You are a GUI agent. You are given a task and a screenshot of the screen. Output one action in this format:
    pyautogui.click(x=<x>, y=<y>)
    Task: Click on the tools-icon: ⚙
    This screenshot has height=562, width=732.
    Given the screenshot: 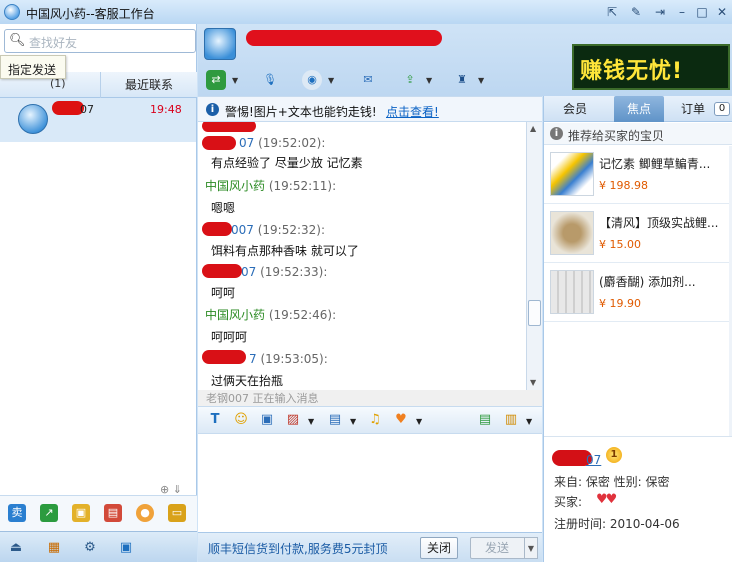 What is the action you would take?
    pyautogui.click(x=90, y=548)
    